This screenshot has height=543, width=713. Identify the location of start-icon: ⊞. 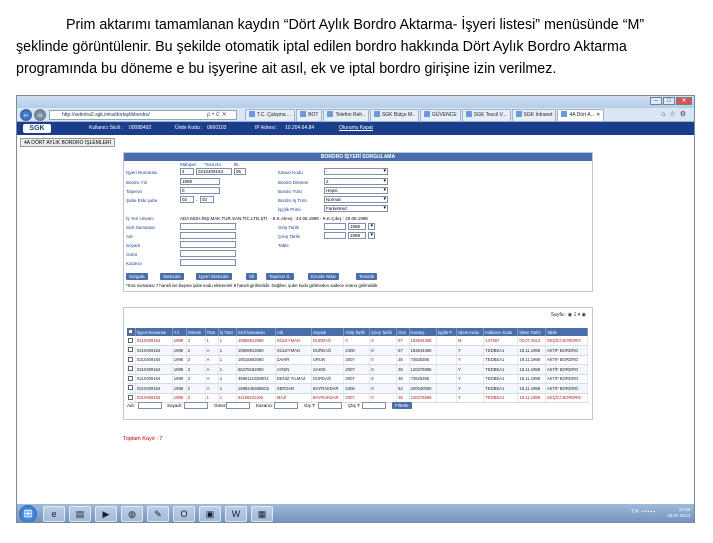
(28, 513).